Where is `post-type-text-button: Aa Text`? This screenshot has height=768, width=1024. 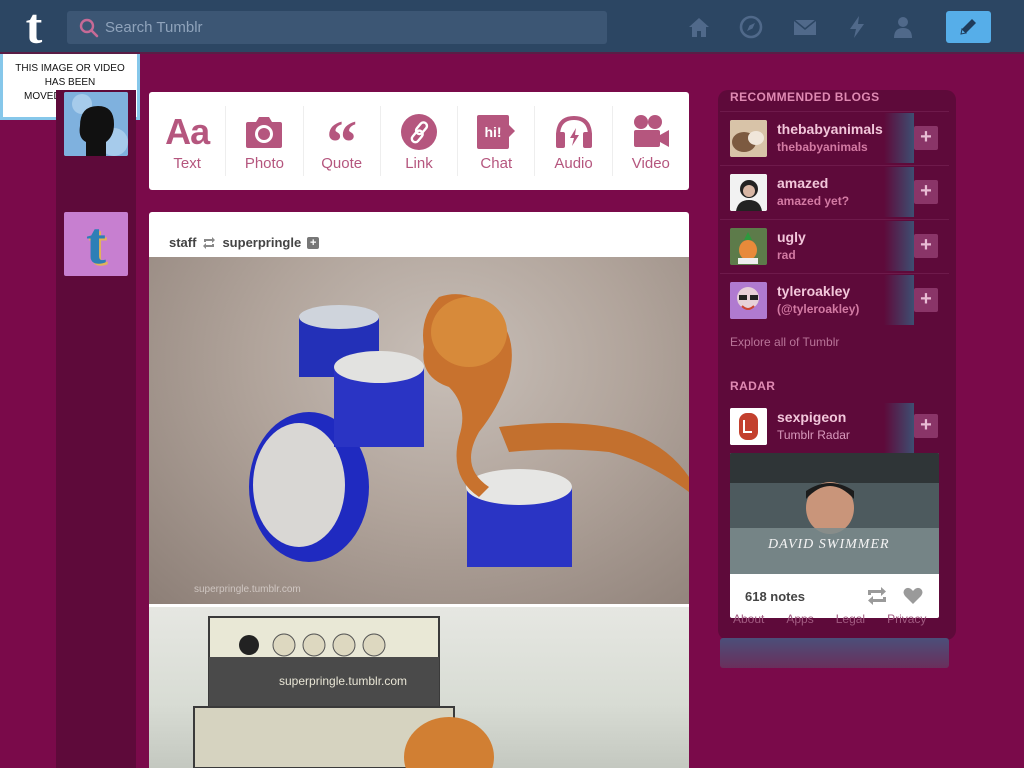 post-type-text-button: Aa Text is located at coordinates (188, 141).